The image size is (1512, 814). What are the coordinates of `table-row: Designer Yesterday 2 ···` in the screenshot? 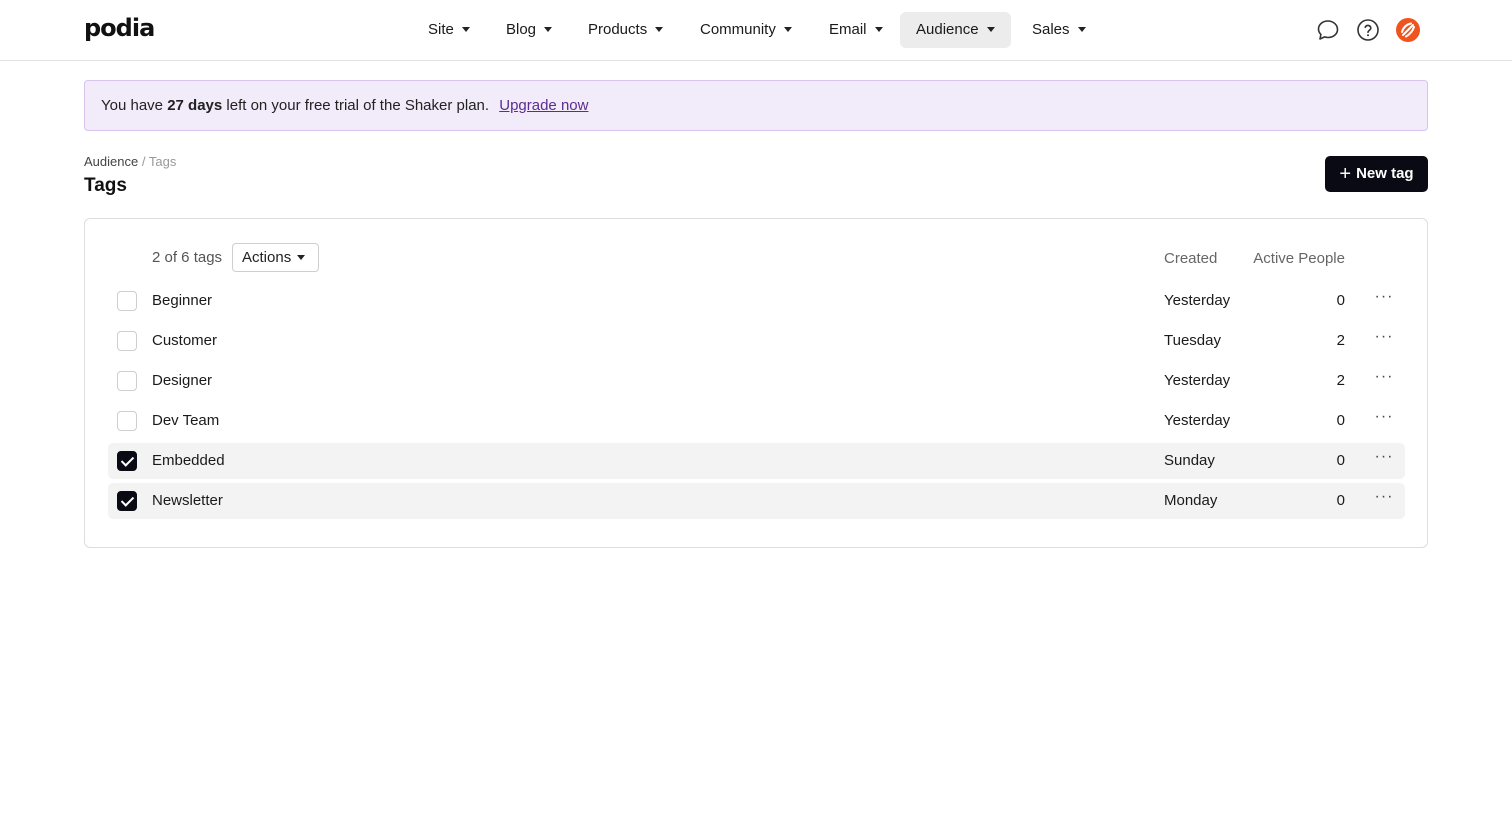 It's located at (756, 381).